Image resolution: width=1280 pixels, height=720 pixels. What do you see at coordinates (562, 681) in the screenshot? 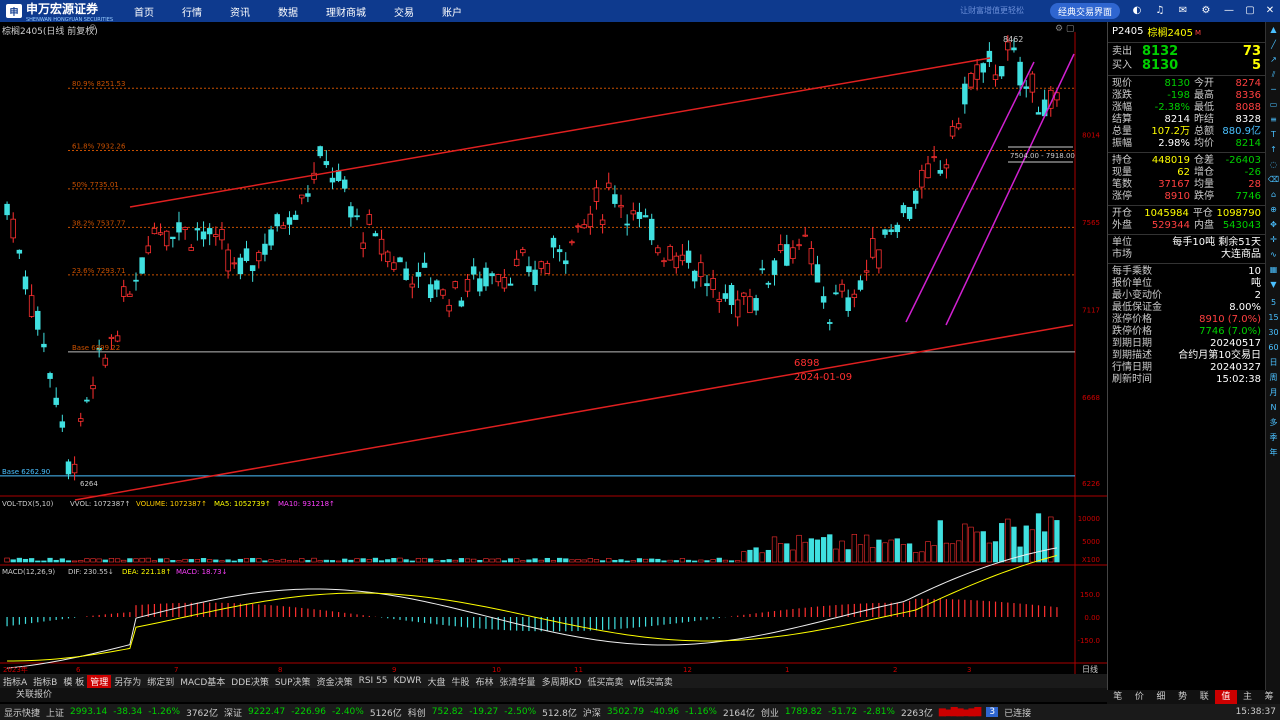
I see `indicator-tab-16: 多周期KD` at bounding box center [562, 681].